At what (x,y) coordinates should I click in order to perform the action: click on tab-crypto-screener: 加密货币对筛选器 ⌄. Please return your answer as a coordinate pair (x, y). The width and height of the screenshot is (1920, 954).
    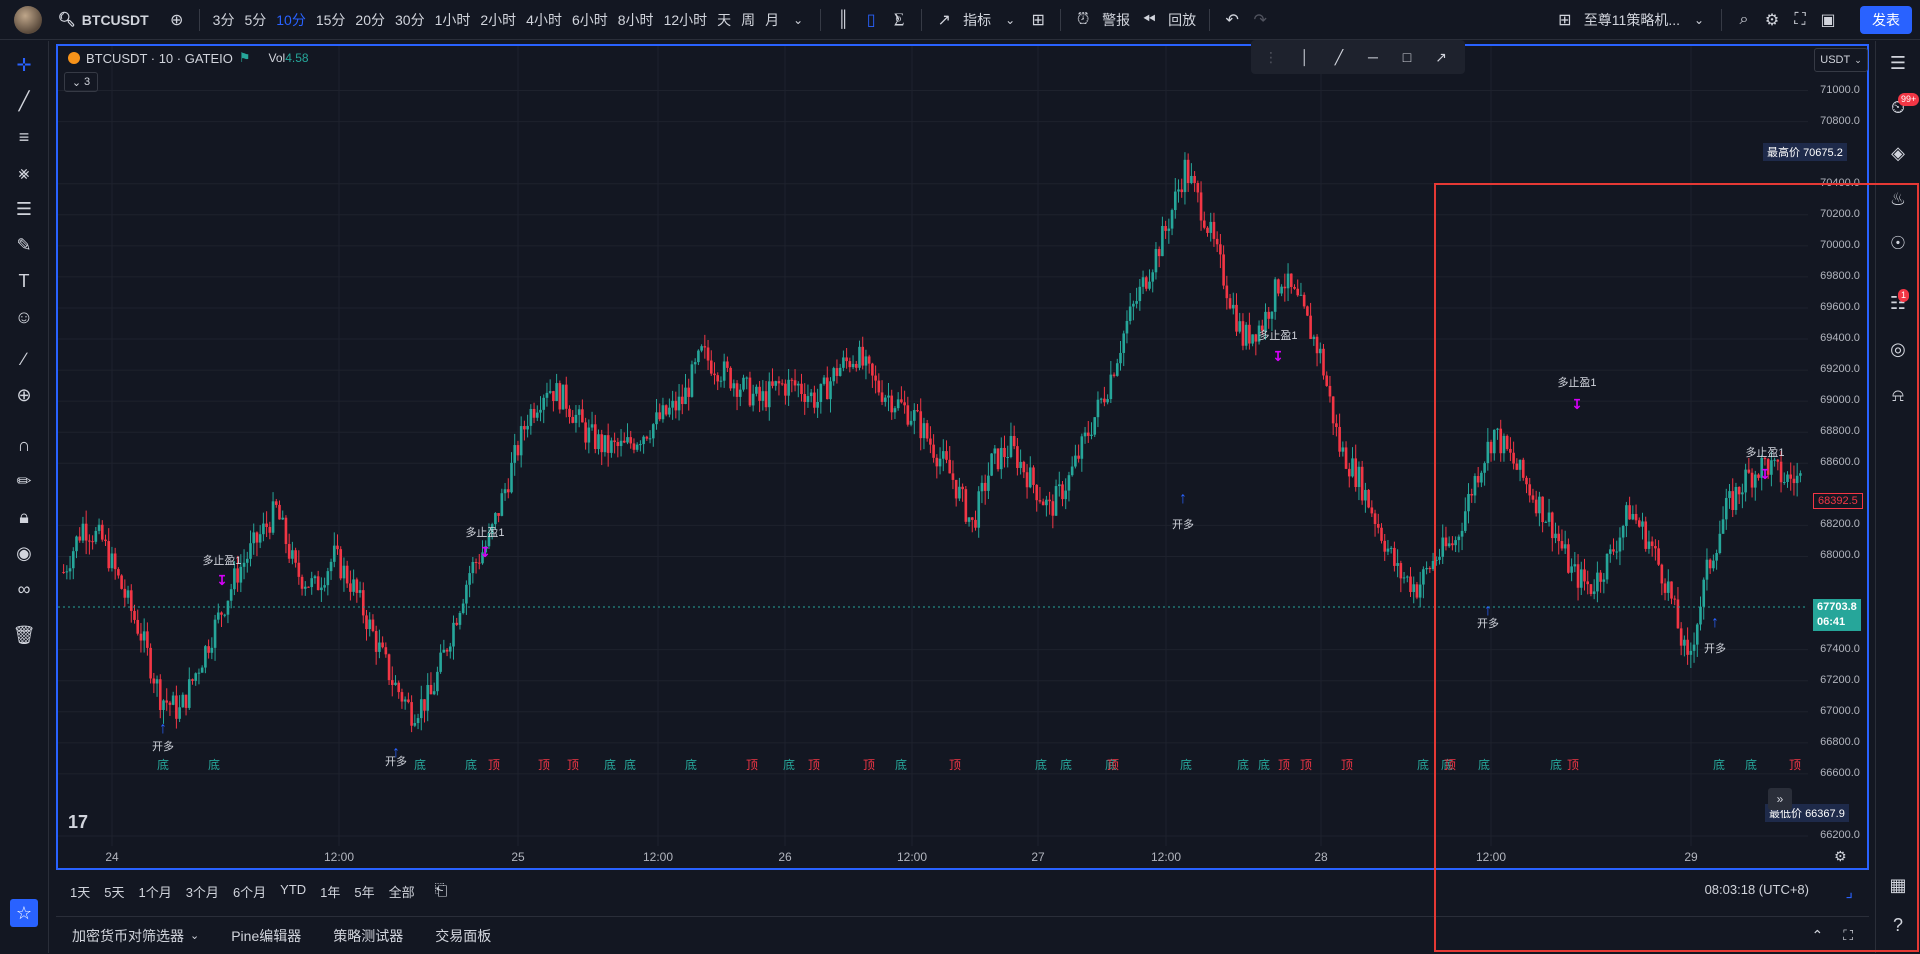
    Looking at the image, I should click on (135, 936).